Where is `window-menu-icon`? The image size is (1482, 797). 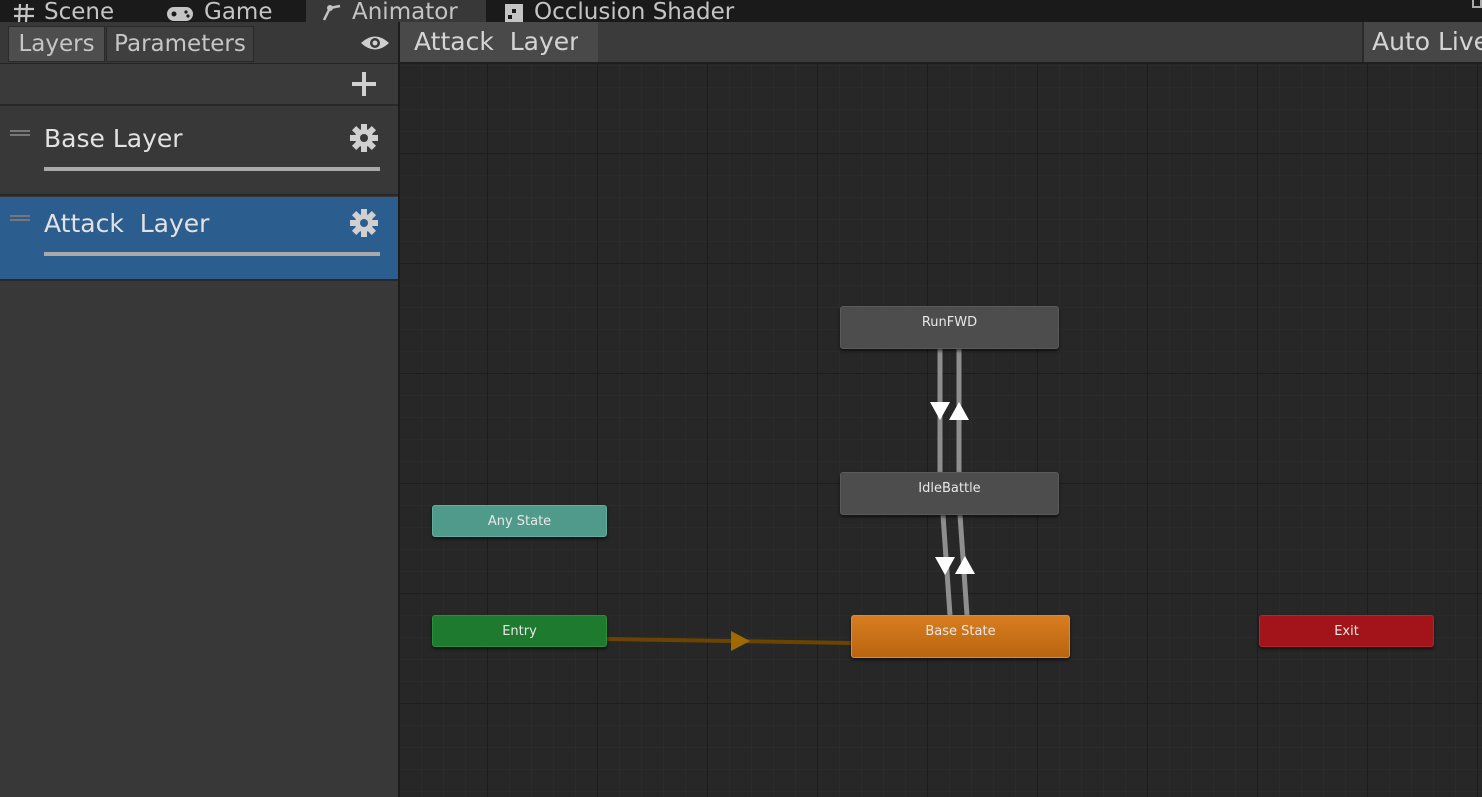 window-menu-icon is located at coordinates (1477, 4).